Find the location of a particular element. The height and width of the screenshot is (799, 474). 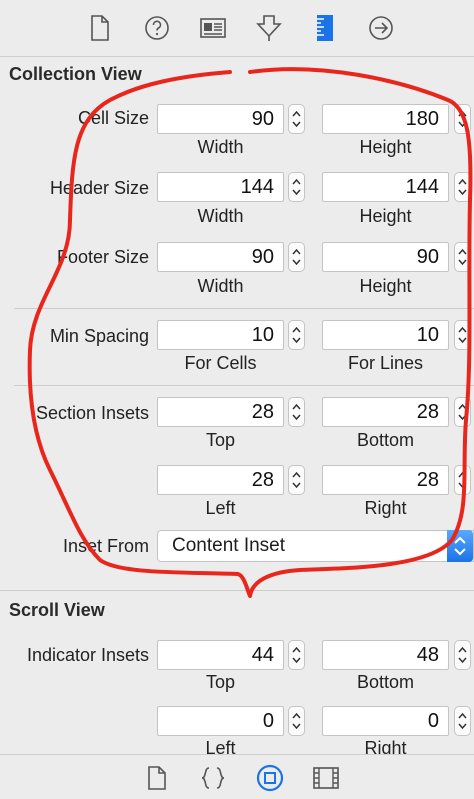

indicator-inset-bottom-field: 48 is located at coordinates (385, 655).